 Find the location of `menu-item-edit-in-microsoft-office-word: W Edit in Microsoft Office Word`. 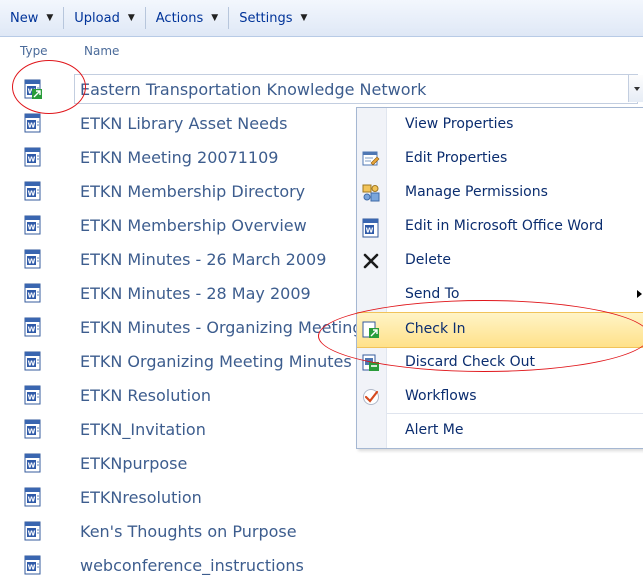

menu-item-edit-in-microsoft-office-word: W Edit in Microsoft Office Word is located at coordinates (500, 227).